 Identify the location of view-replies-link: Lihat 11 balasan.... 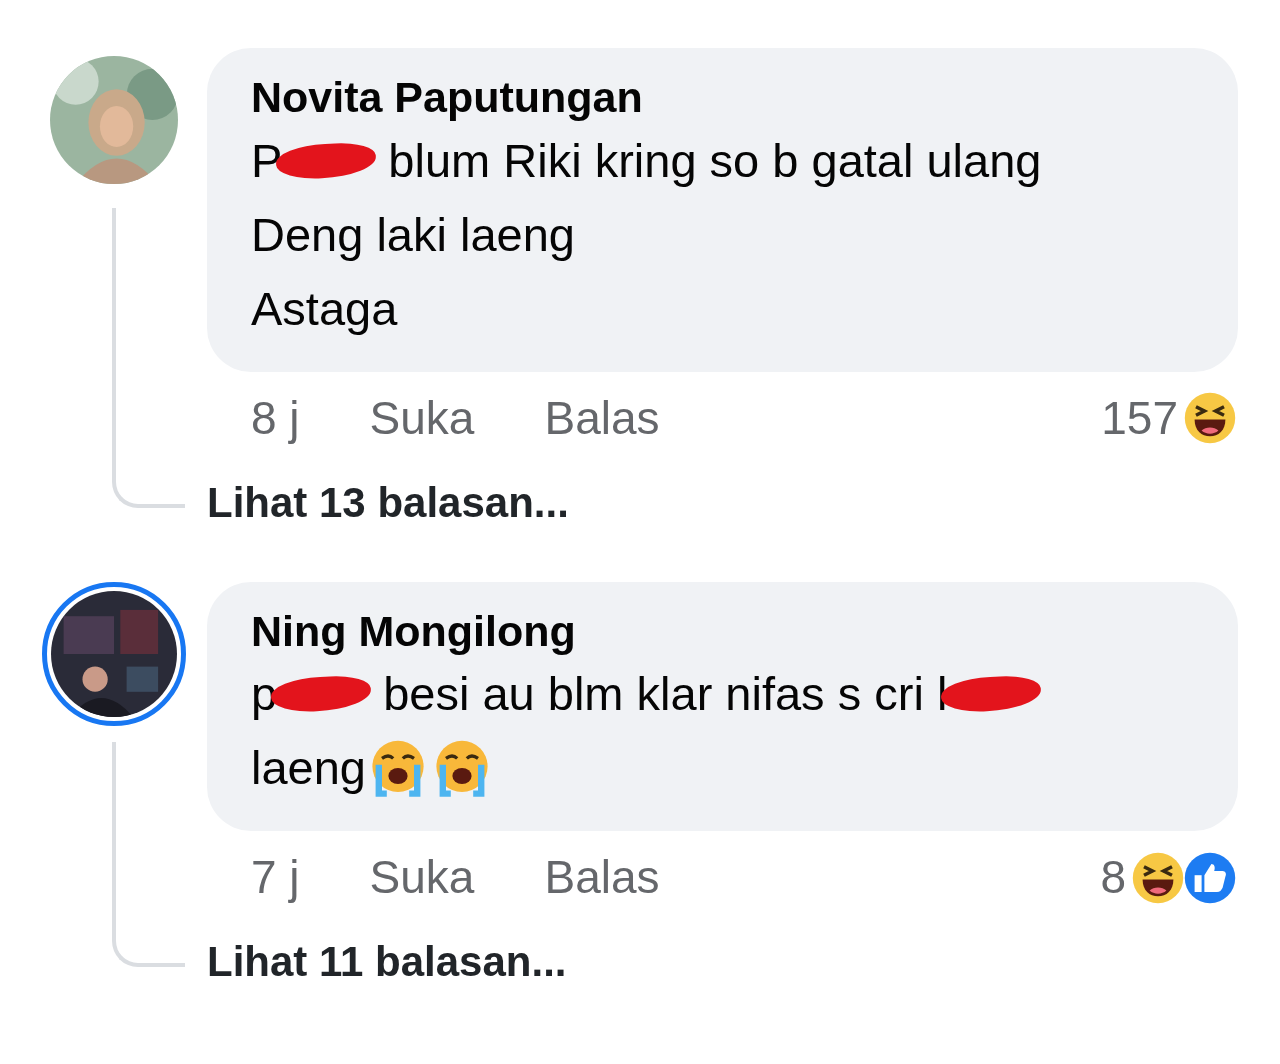
(387, 962).